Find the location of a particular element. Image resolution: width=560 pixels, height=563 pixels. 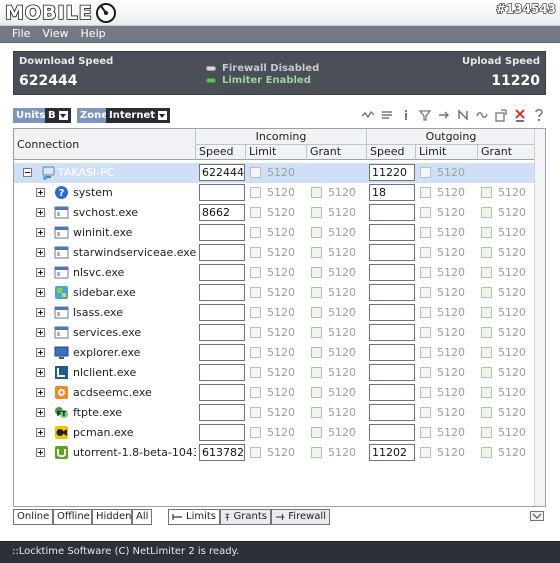

incoming-speed-field: 613782 is located at coordinates (222, 452).